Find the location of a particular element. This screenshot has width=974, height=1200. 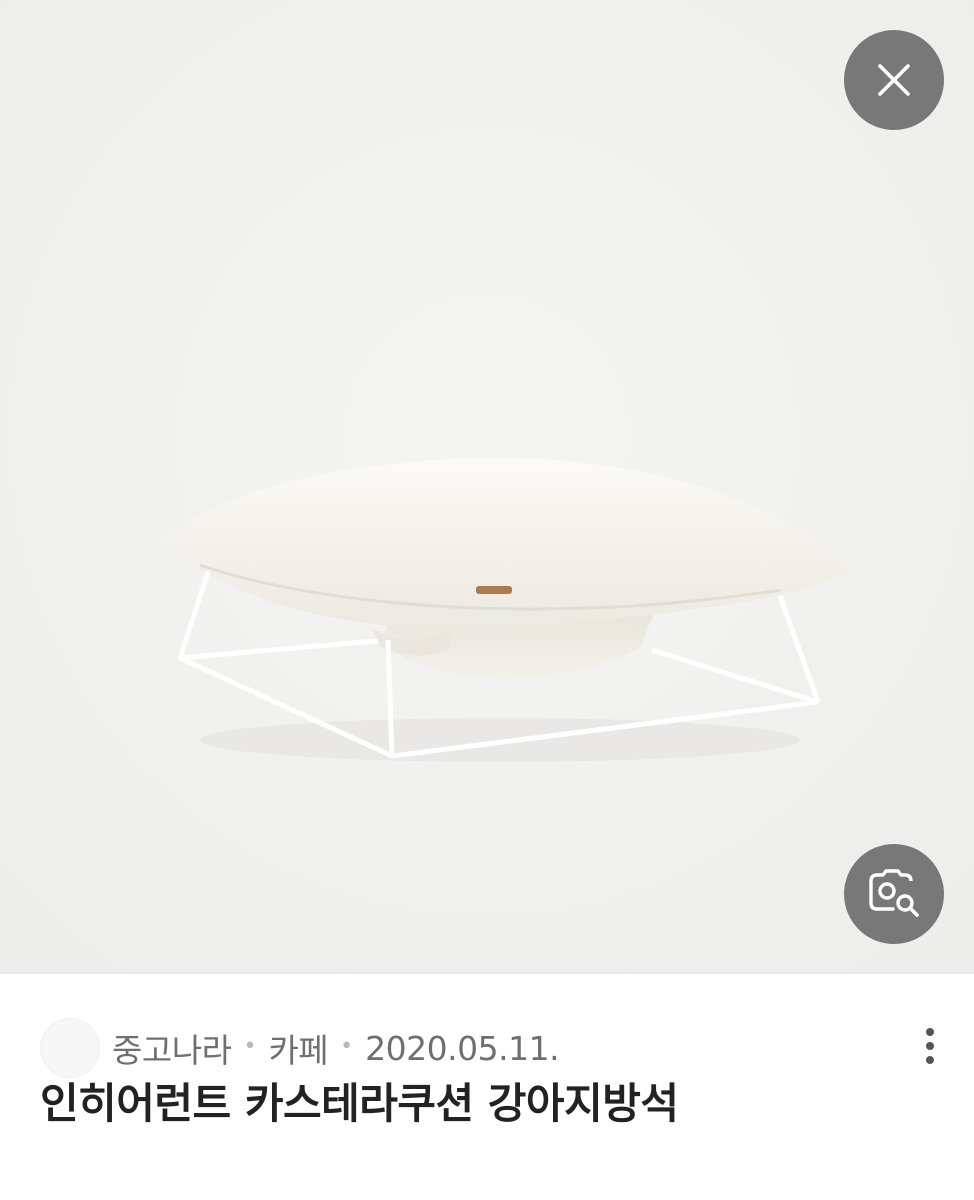

post-date: 2020.05.11. is located at coordinates (462, 1048).